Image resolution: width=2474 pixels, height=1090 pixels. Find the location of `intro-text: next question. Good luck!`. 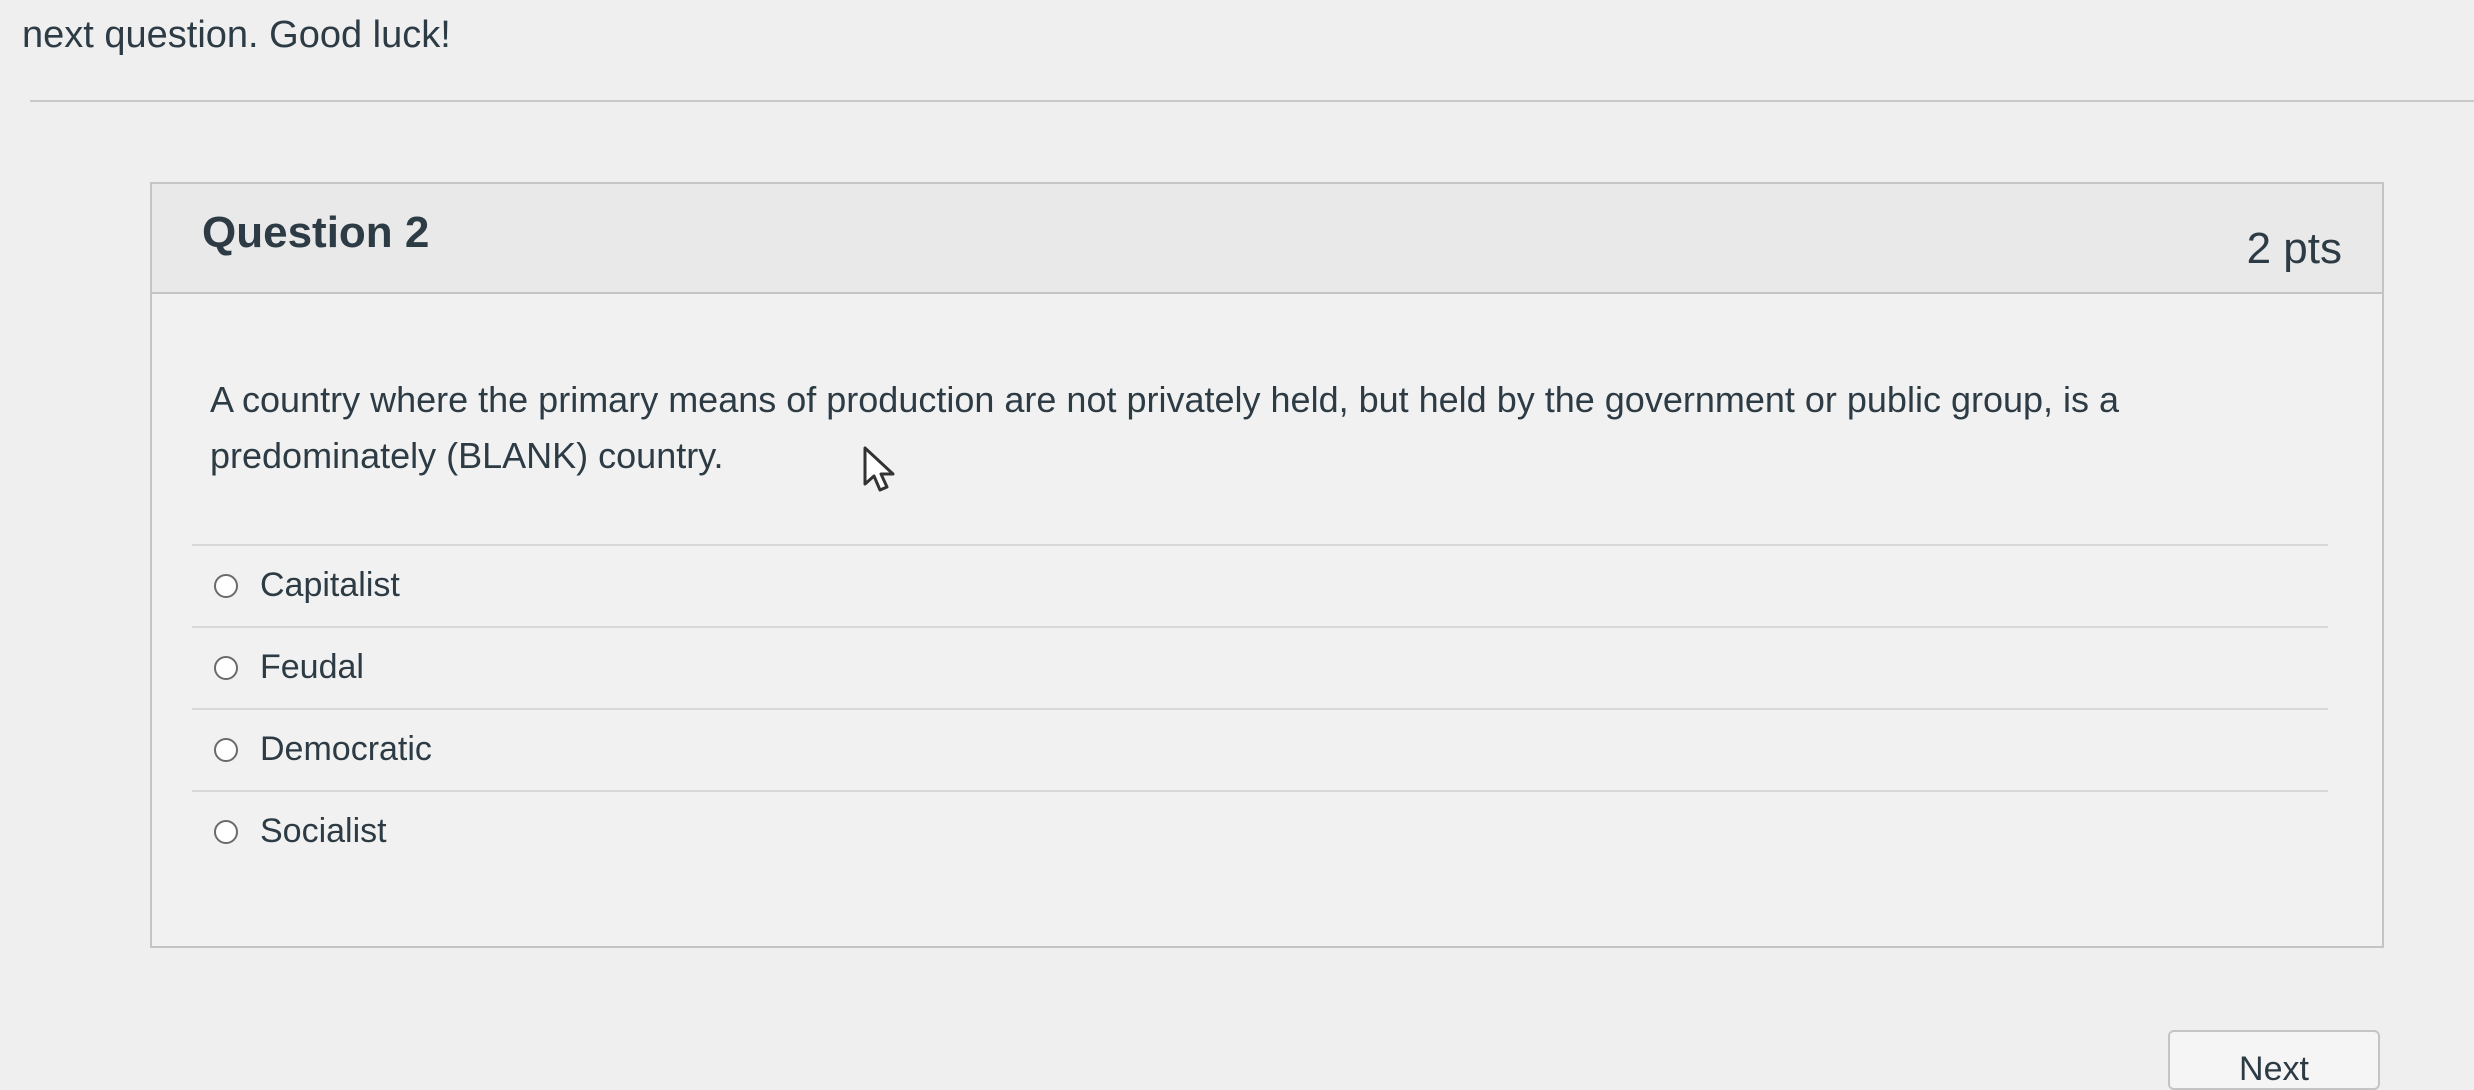

intro-text: next question. Good luck! is located at coordinates (236, 35).